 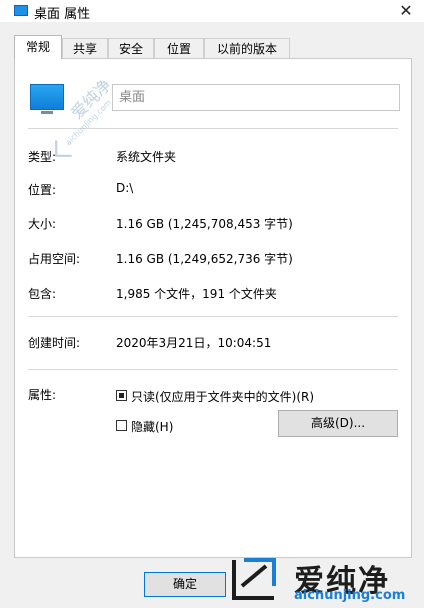 What do you see at coordinates (254, 579) in the screenshot?
I see `watermark-logo-icon` at bounding box center [254, 579].